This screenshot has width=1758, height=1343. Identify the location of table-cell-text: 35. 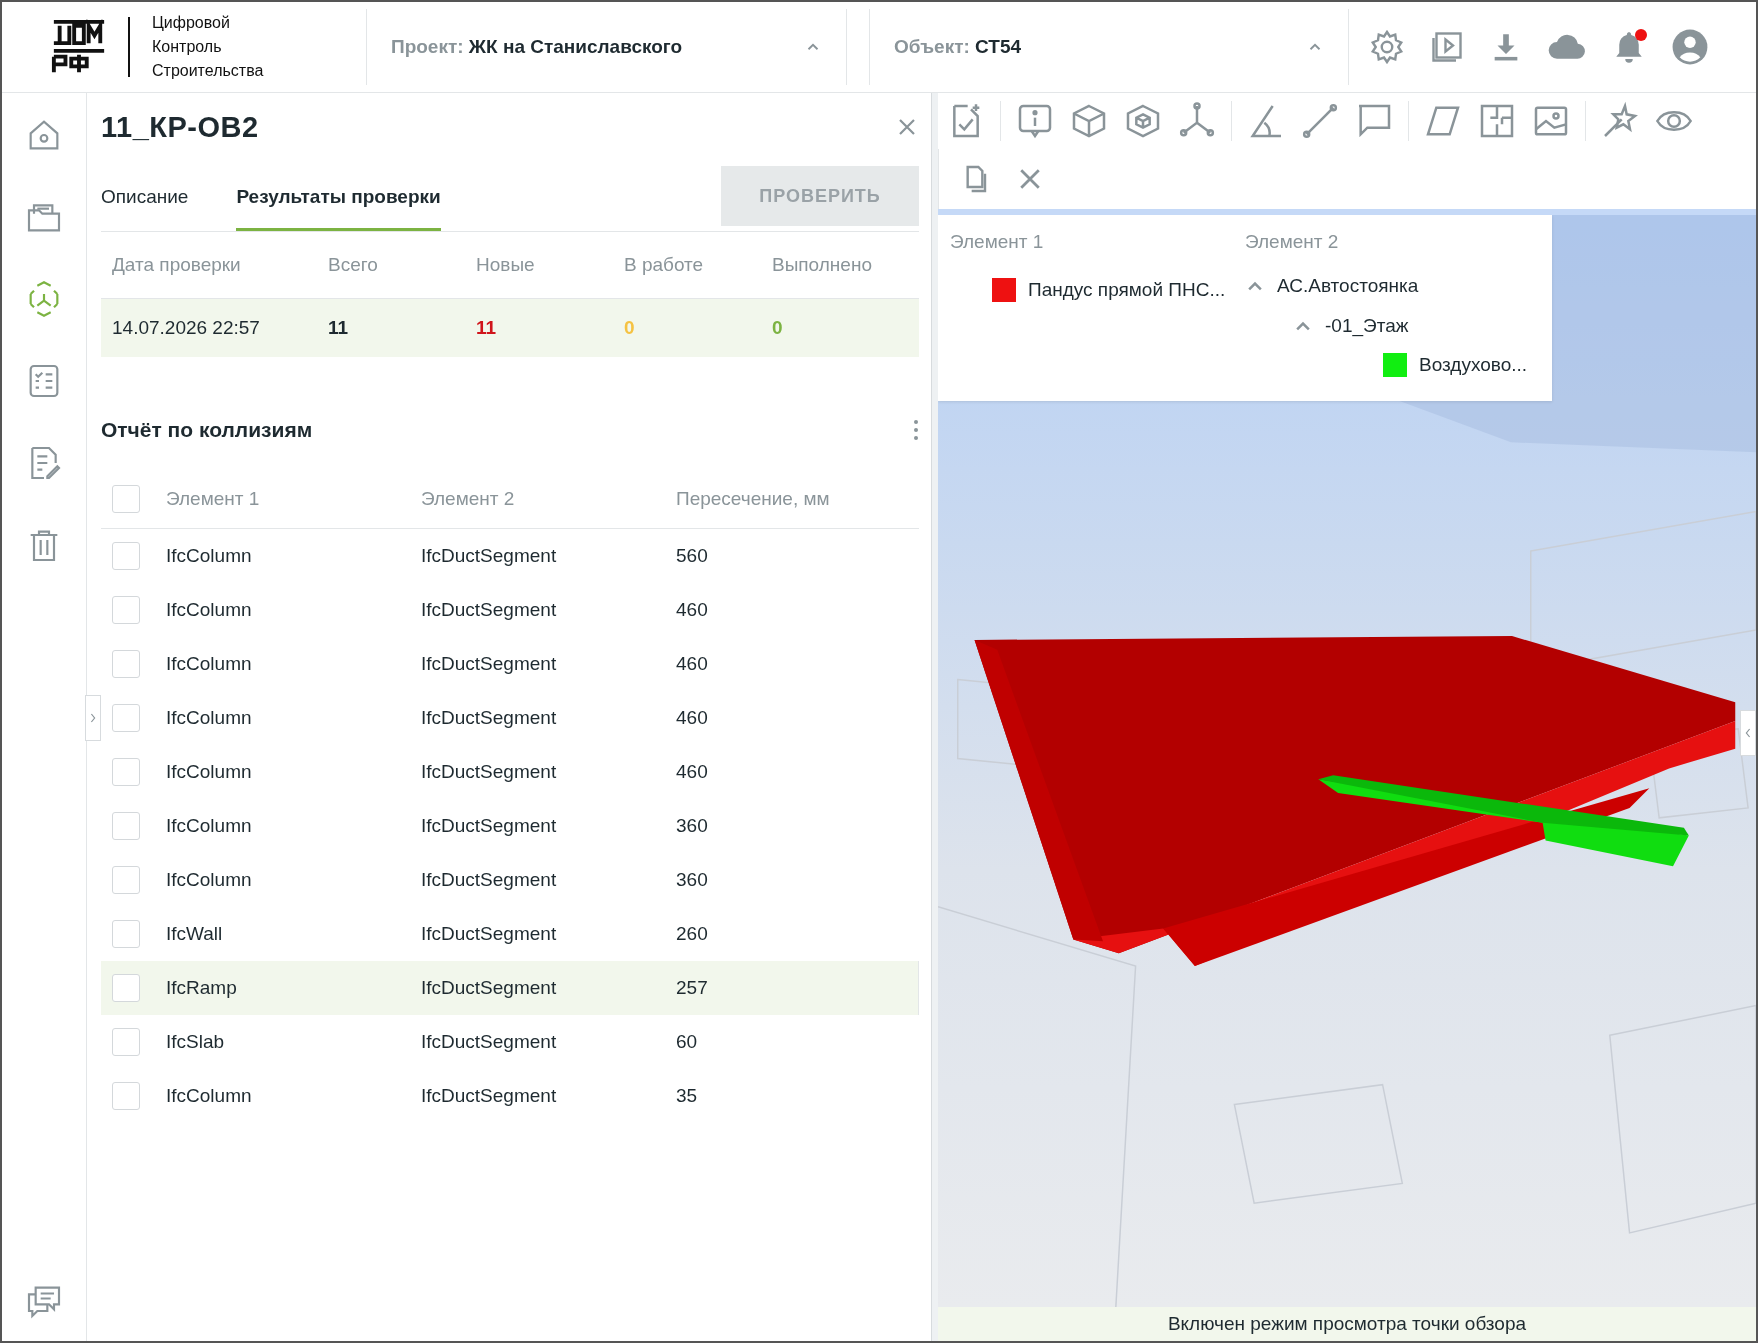
(687, 1096).